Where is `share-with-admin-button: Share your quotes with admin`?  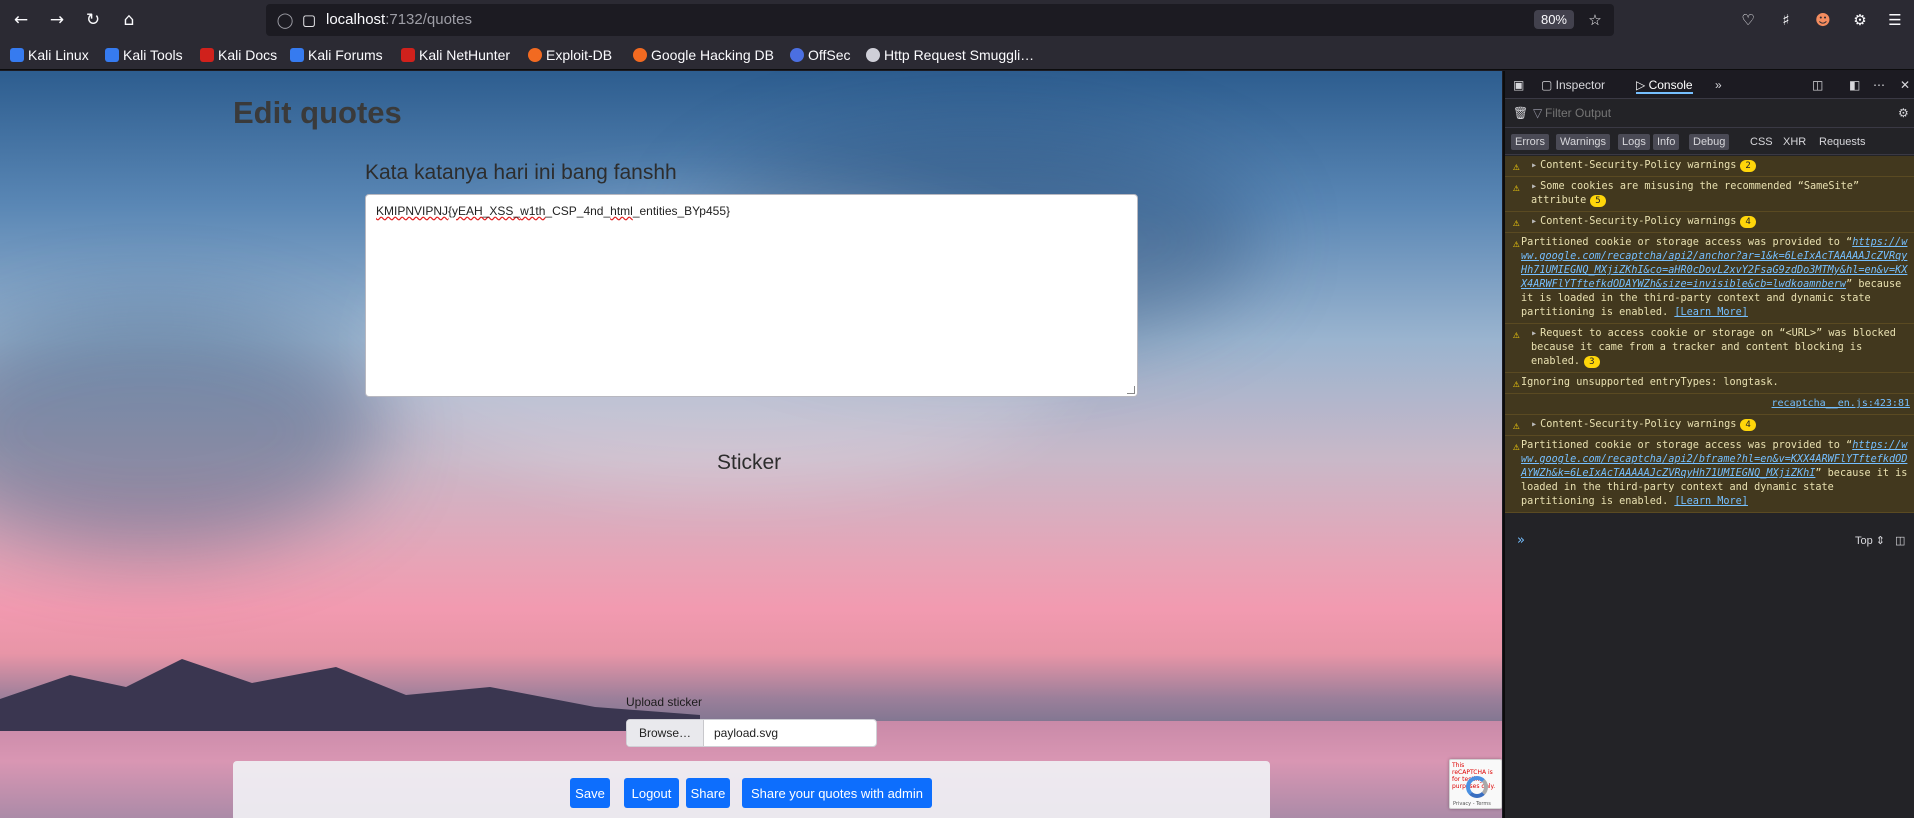
share-with-admin-button: Share your quotes with admin is located at coordinates (837, 793).